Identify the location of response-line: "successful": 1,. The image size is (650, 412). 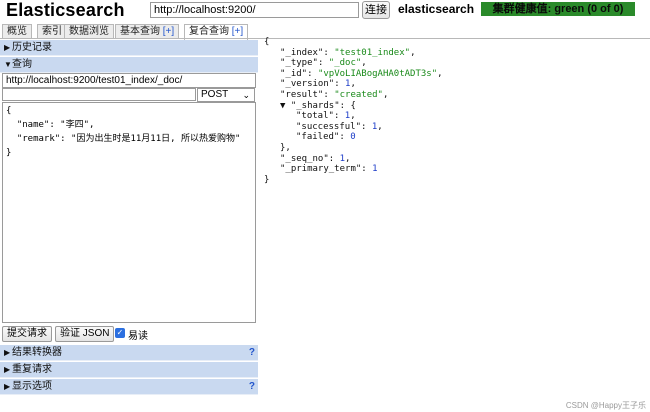
(454, 127).